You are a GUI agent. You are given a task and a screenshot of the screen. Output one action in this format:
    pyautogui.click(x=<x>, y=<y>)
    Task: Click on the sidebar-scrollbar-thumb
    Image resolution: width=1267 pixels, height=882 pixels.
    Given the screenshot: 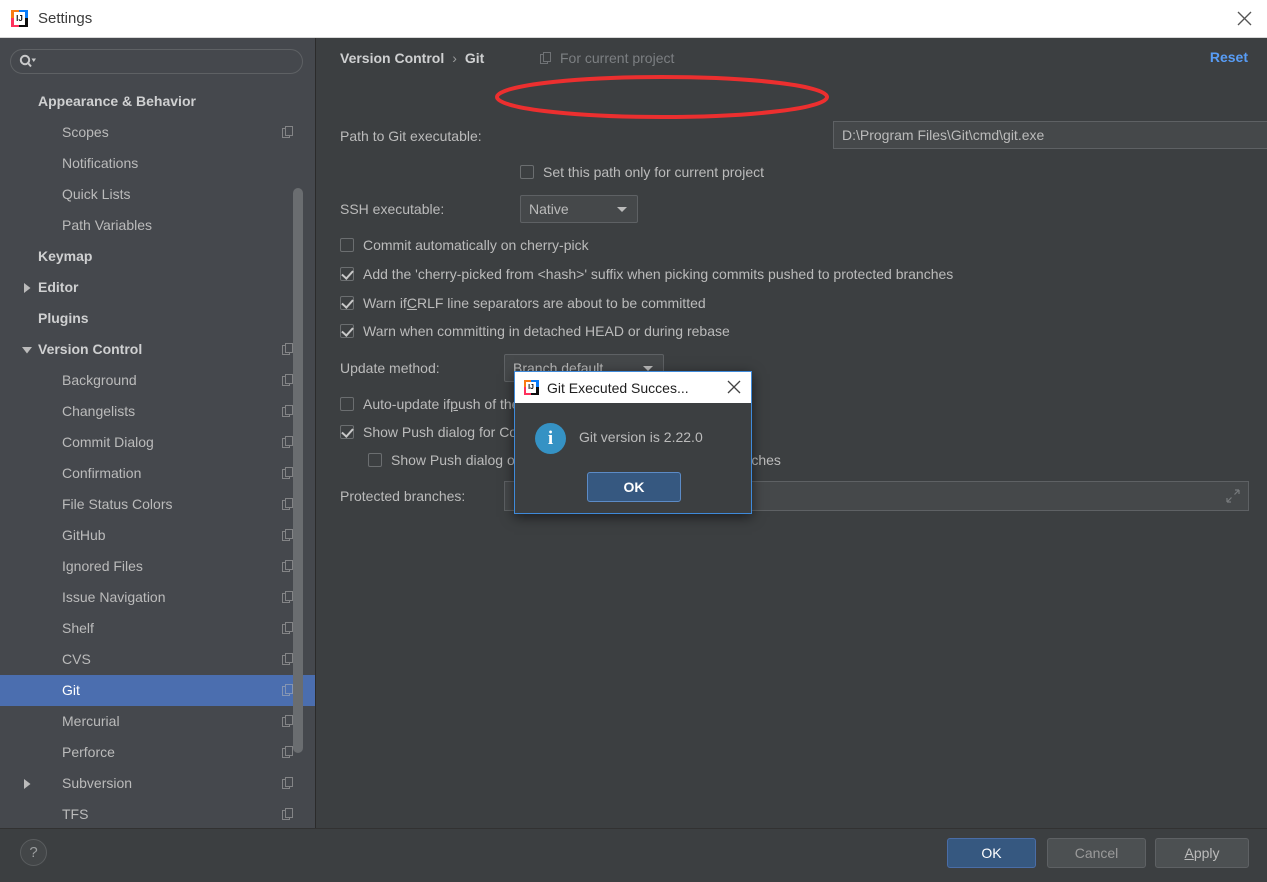 What is the action you would take?
    pyautogui.click(x=298, y=470)
    